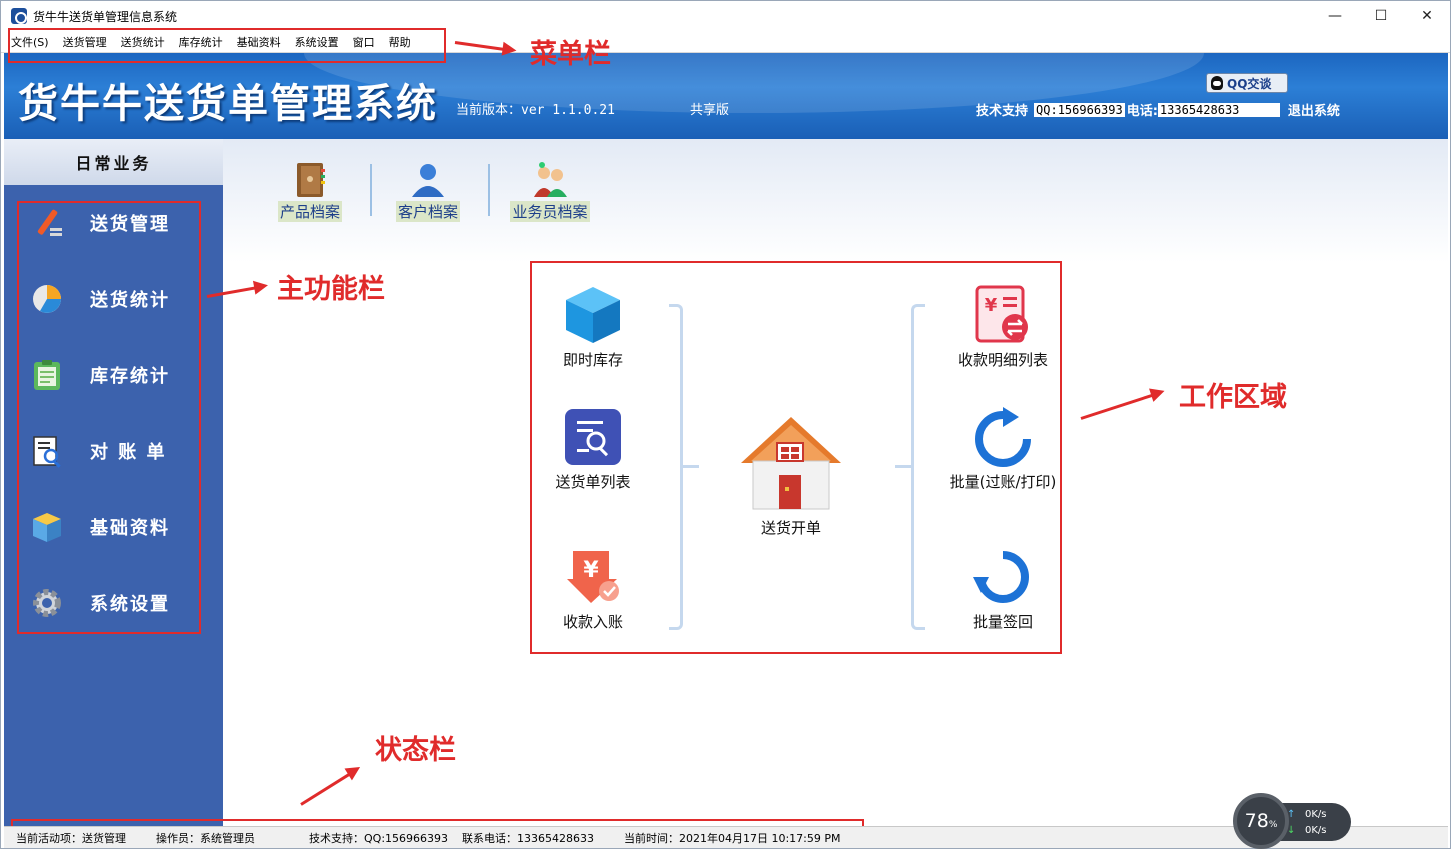 The width and height of the screenshot is (1451, 849). Describe the element at coordinates (228, 103) in the screenshot. I see `banner-title: 货牛牛送货单管理系统` at that location.